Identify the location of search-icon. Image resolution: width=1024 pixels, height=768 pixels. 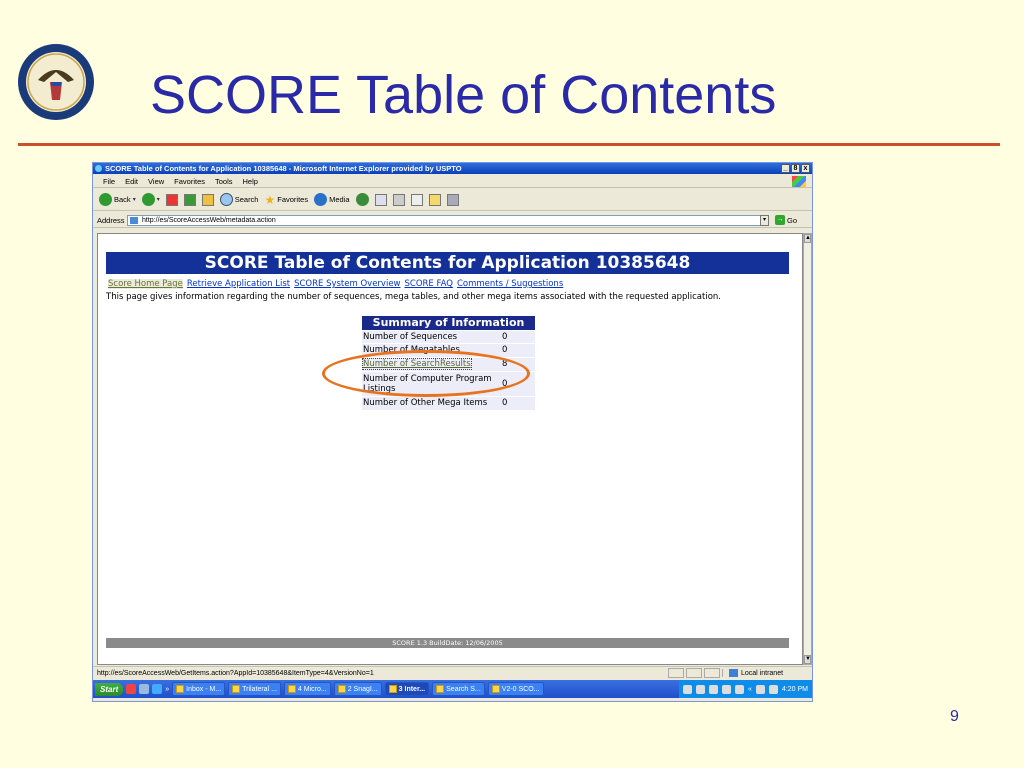
(226, 199).